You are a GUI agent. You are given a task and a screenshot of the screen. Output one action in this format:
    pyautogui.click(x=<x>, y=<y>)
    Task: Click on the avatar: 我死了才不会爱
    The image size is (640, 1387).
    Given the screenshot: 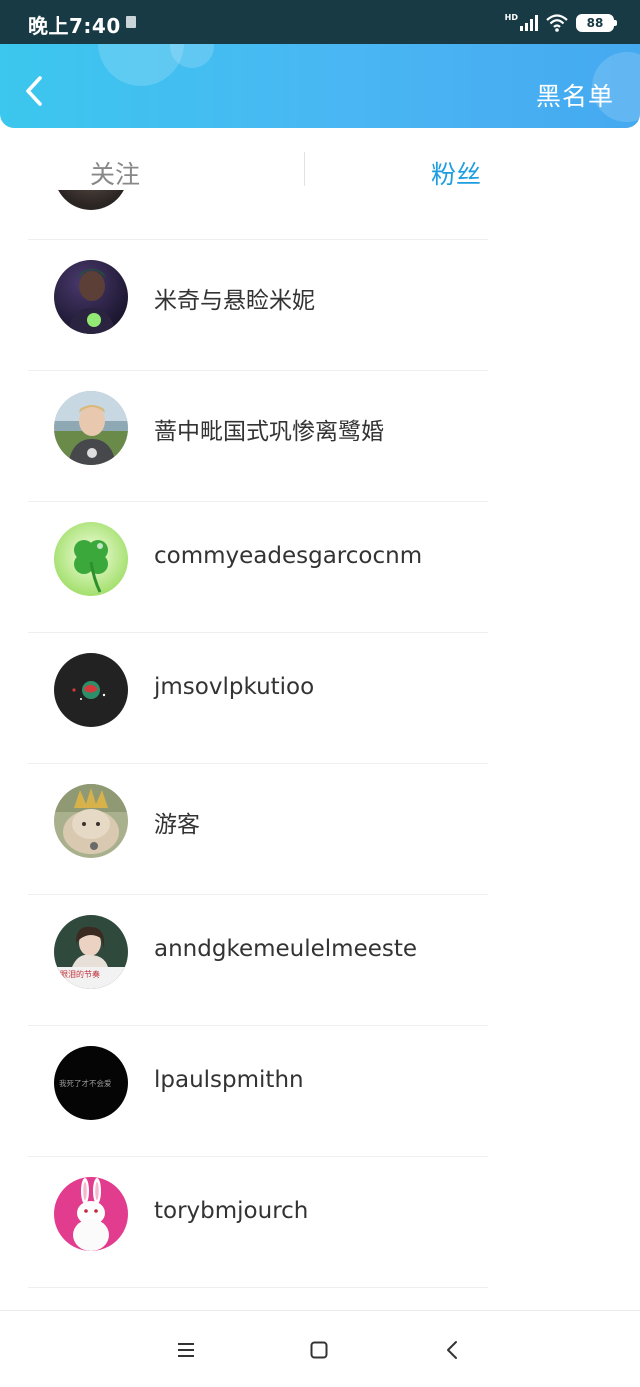 What is the action you would take?
    pyautogui.click(x=91, y=1083)
    